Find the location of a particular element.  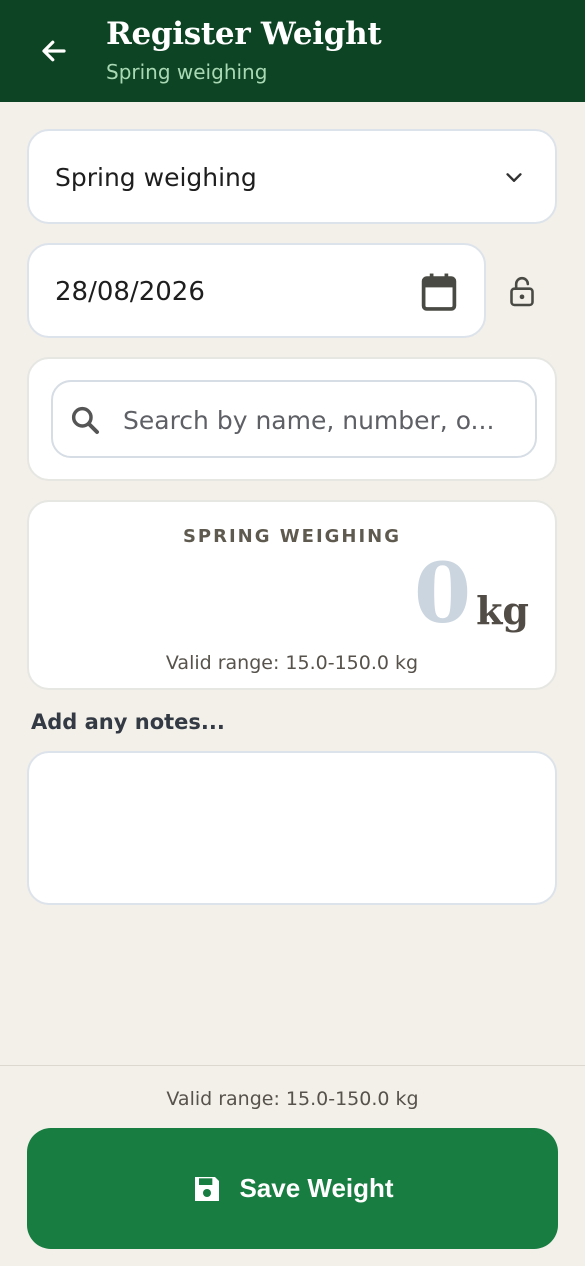

event-select: Spring weighing is located at coordinates (292, 176).